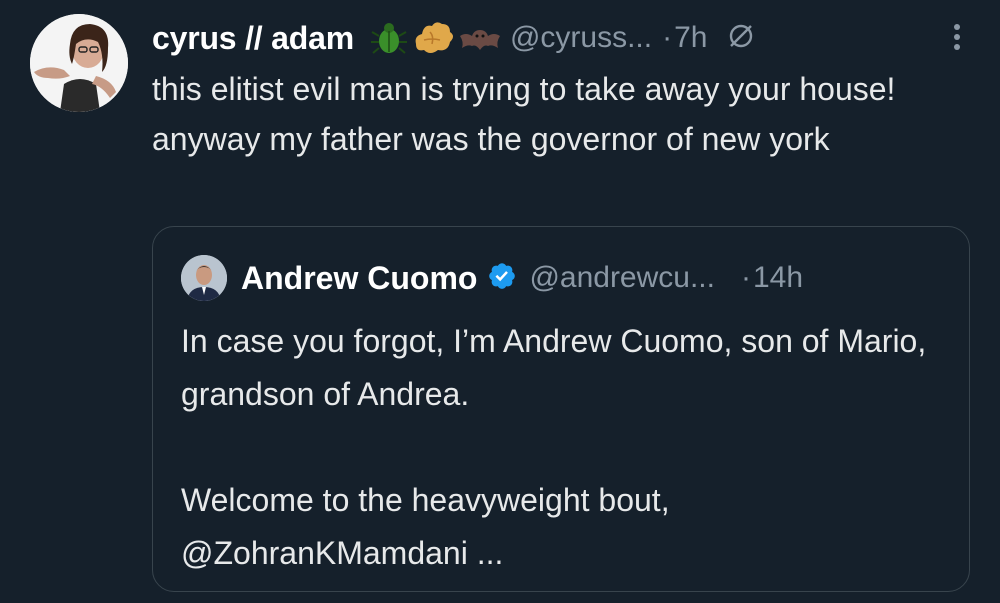 Image resolution: width=1000 pixels, height=603 pixels. I want to click on bat-icon, so click(479, 40).